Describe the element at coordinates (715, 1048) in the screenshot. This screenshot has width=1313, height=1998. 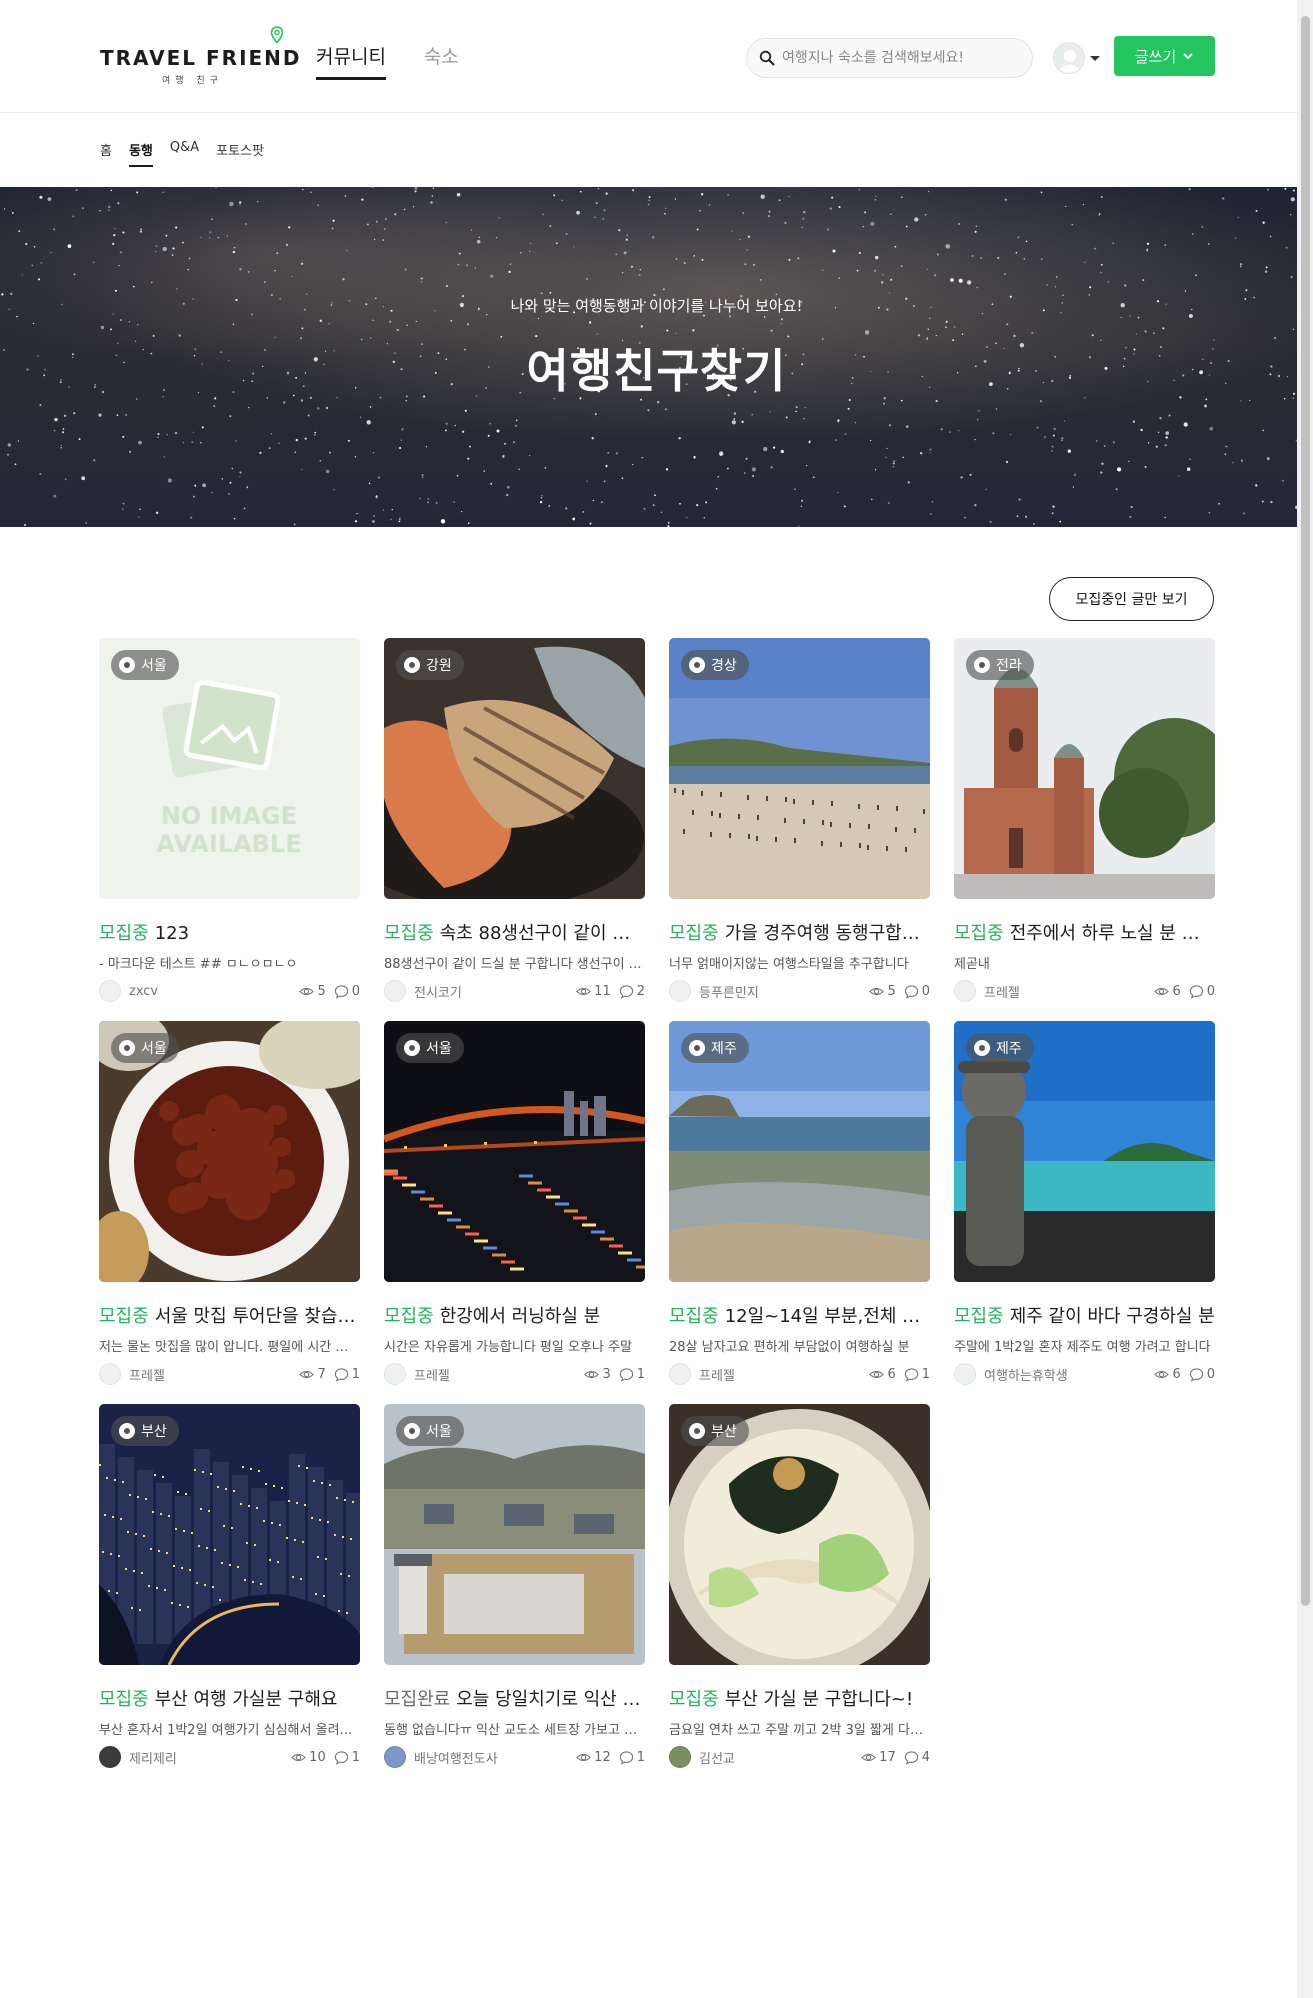
I see `region-badge: 제주` at that location.